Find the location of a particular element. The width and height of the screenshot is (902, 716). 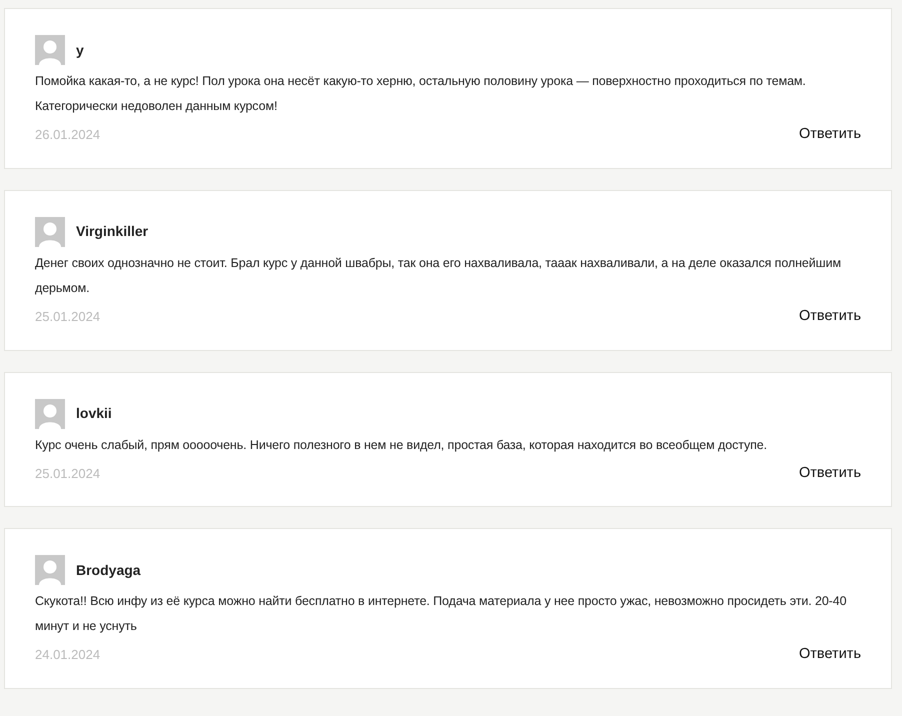

author-name: Brodyaga is located at coordinates (108, 570).